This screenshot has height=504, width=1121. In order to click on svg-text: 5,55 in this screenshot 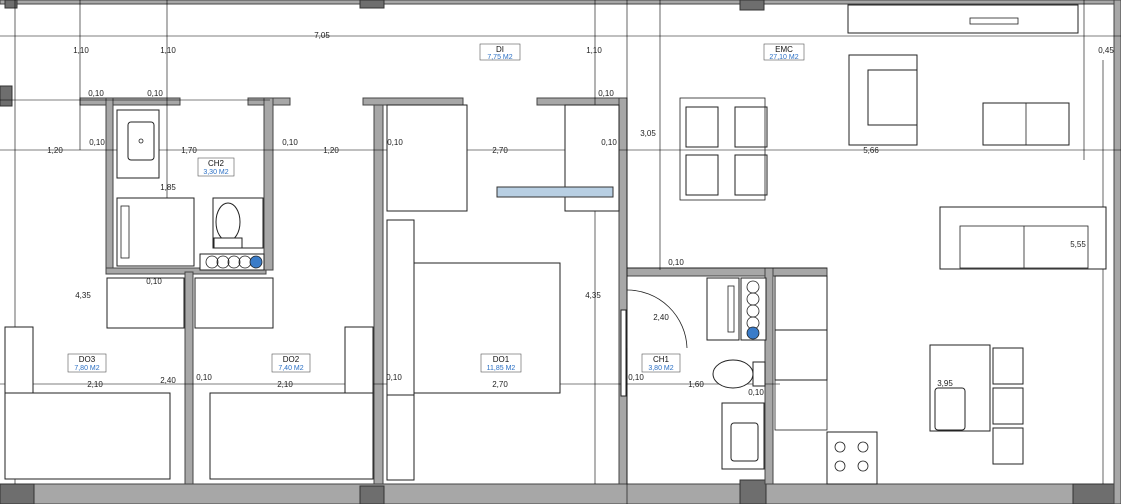, I will do `click(1078, 244)`.